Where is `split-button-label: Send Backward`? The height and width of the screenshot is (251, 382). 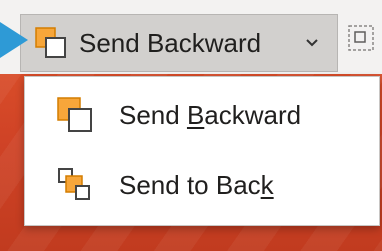
split-button-label: Send Backward is located at coordinates (170, 42).